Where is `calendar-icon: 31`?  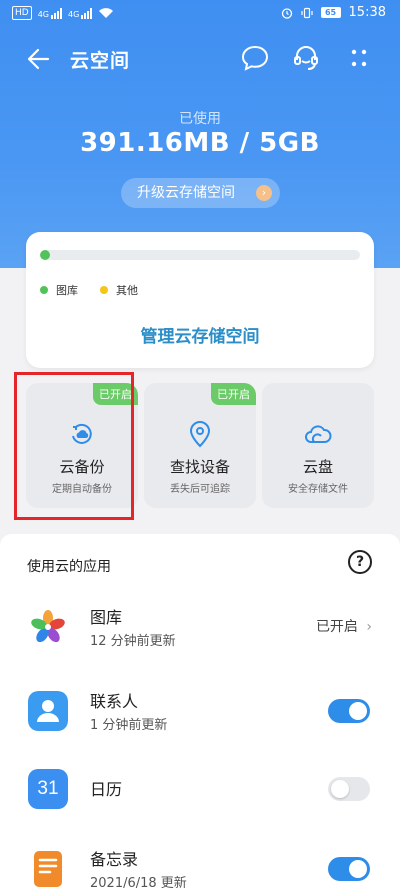 calendar-icon: 31 is located at coordinates (48, 789).